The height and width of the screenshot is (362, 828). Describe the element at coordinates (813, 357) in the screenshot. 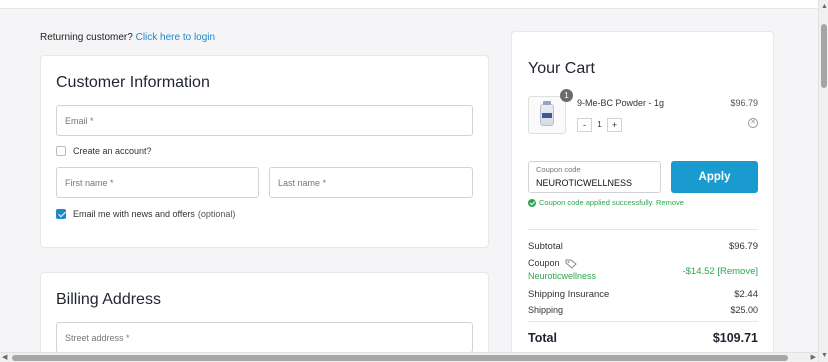

I see `scroll-right-icon: ▶` at that location.